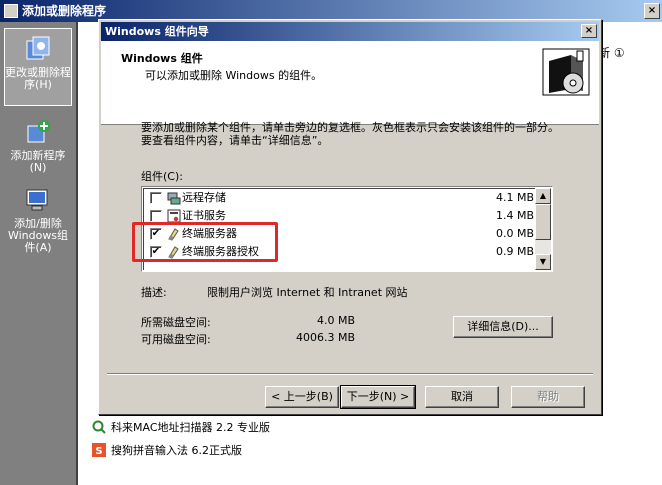 The image size is (662, 485). I want to click on component-size: 4.1 MB, so click(514, 197).